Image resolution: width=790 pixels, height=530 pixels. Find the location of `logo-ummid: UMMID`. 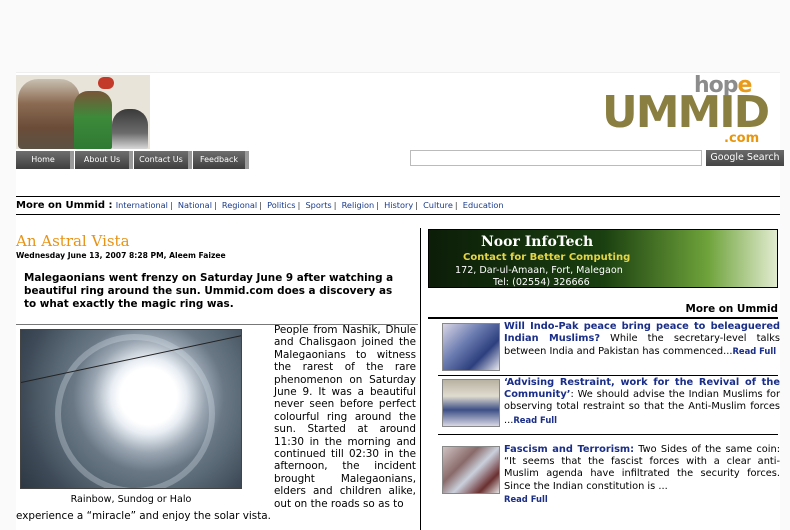

logo-ummid: UMMID is located at coordinates (686, 112).